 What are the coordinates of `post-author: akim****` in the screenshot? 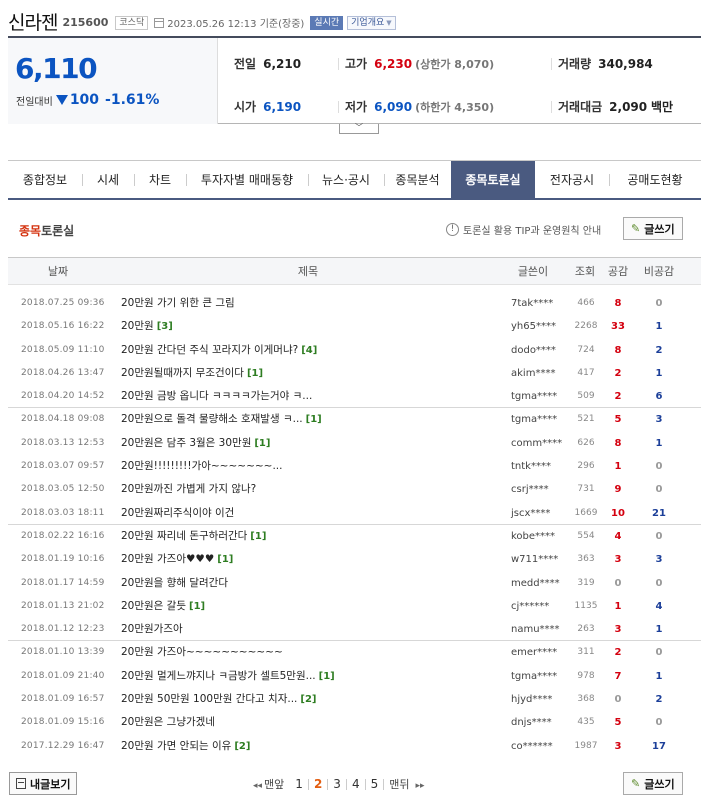 It's located at (541, 373).